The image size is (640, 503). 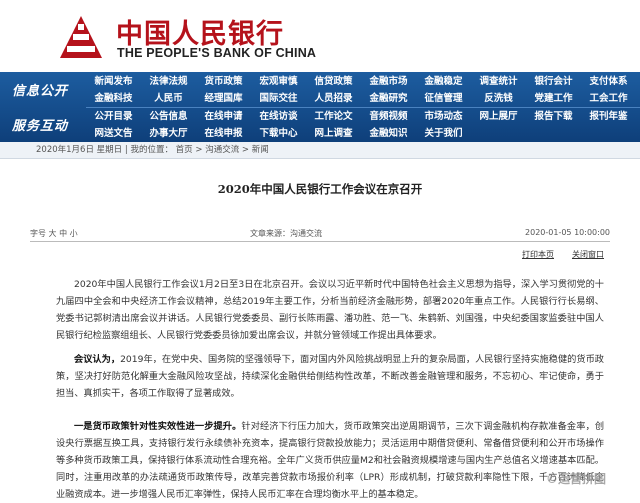 What do you see at coordinates (498, 116) in the screenshot?
I see `nav-item: 网上展厅` at bounding box center [498, 116].